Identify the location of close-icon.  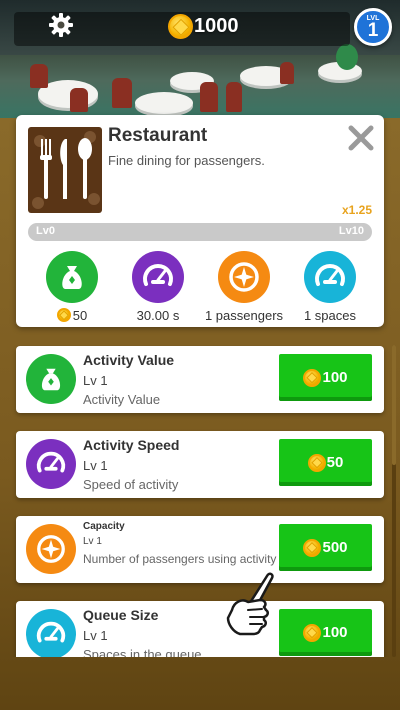
(361, 138).